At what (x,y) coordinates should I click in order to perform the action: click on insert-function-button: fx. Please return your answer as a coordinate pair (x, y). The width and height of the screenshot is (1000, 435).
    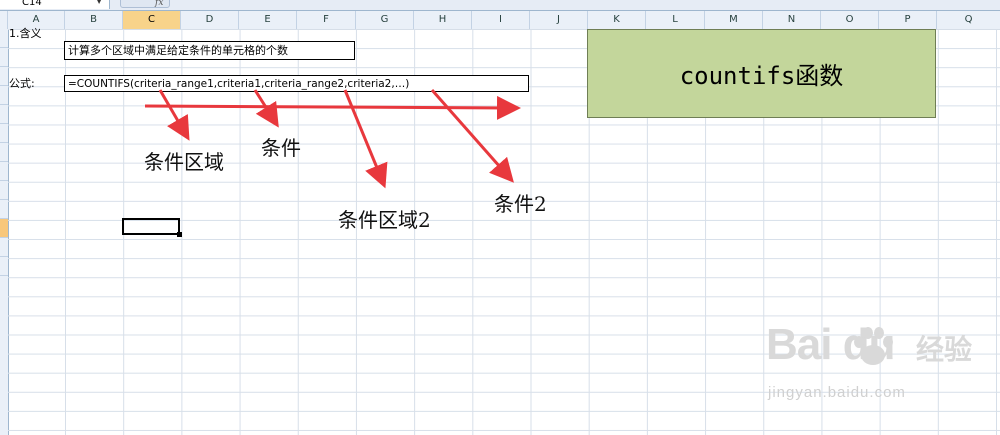
    Looking at the image, I should click on (145, 4).